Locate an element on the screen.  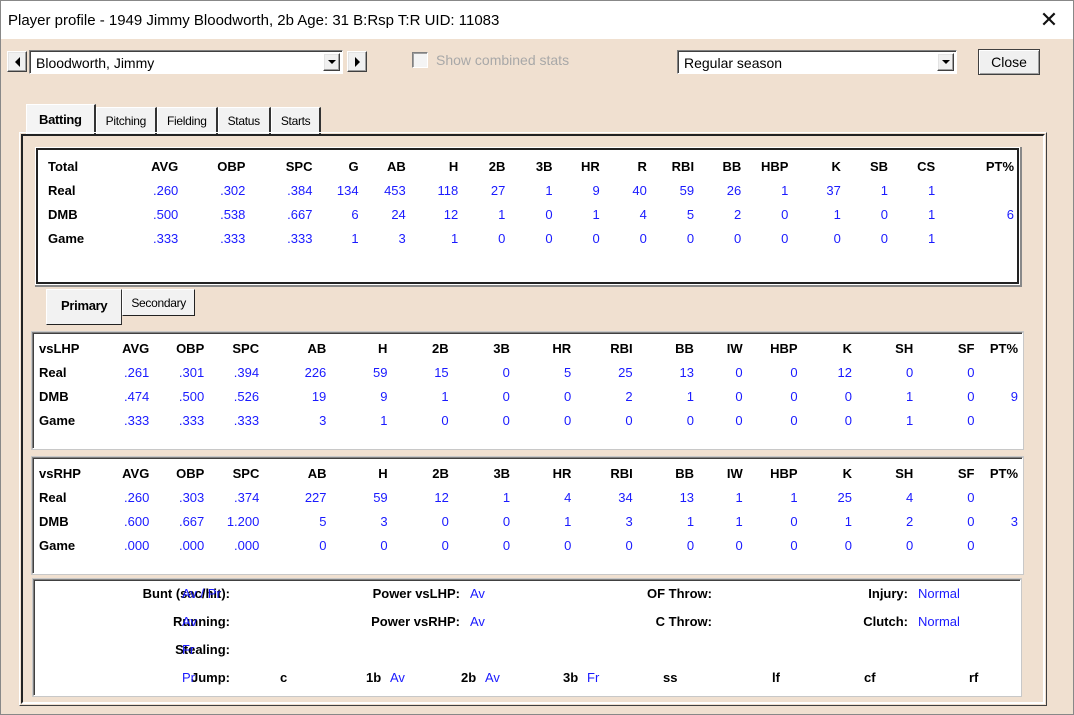
previous-player-button is located at coordinates (17, 61).